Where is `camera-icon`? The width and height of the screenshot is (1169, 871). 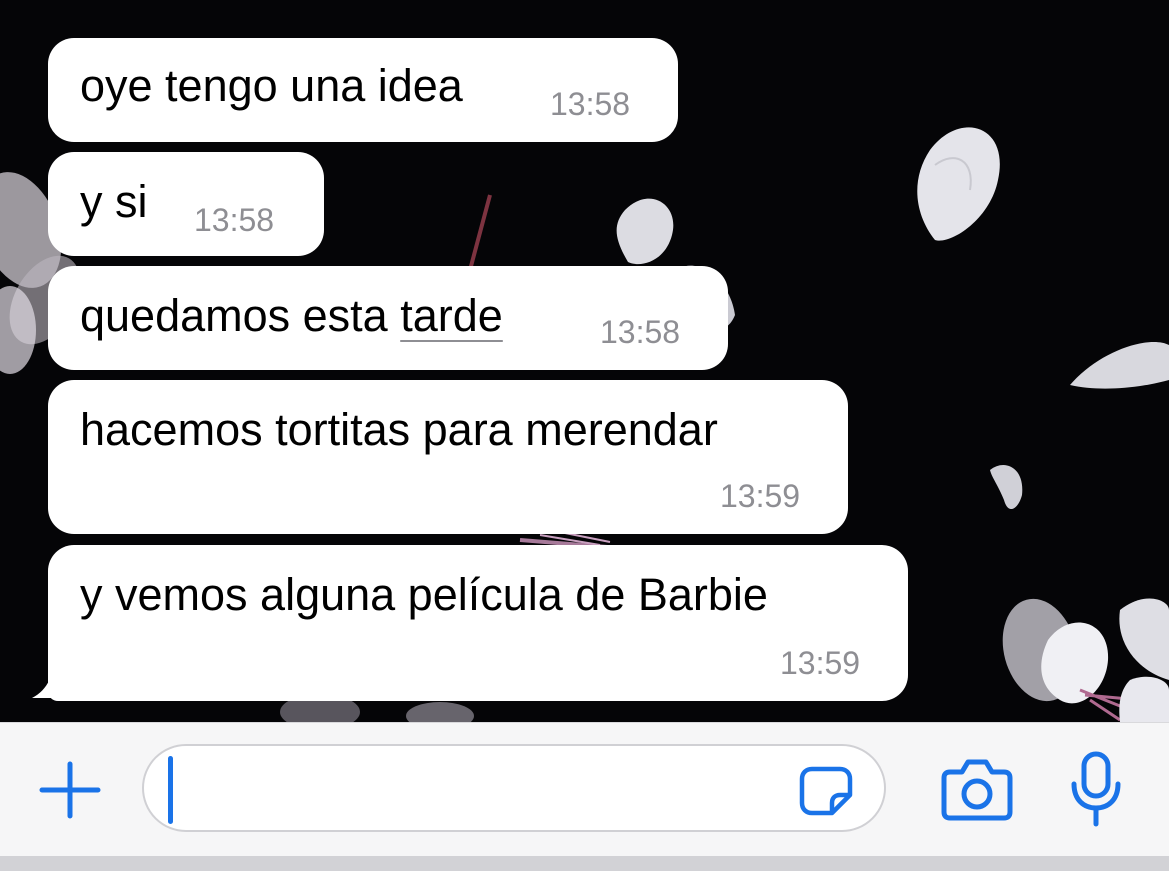 camera-icon is located at coordinates (977, 789).